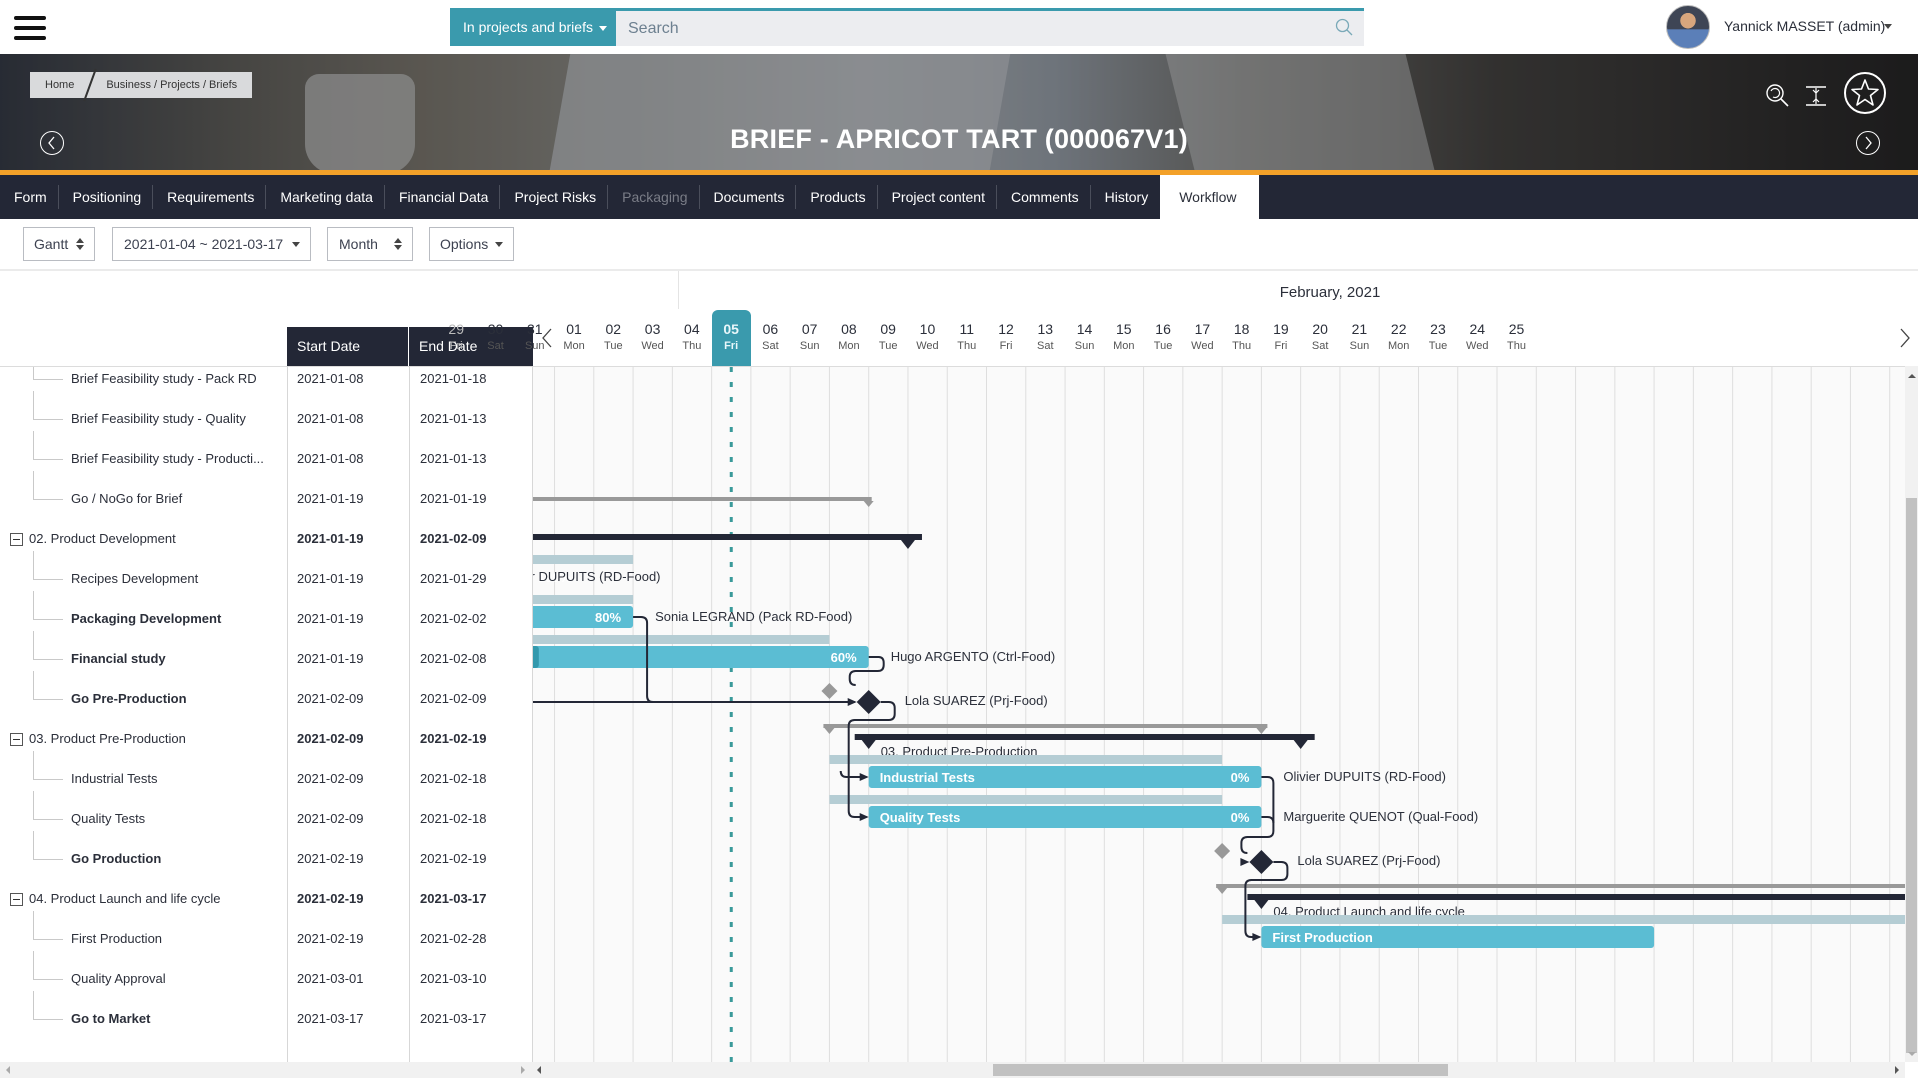 The image size is (1918, 1078). I want to click on collapse-vertical-icon, so click(1816, 96).